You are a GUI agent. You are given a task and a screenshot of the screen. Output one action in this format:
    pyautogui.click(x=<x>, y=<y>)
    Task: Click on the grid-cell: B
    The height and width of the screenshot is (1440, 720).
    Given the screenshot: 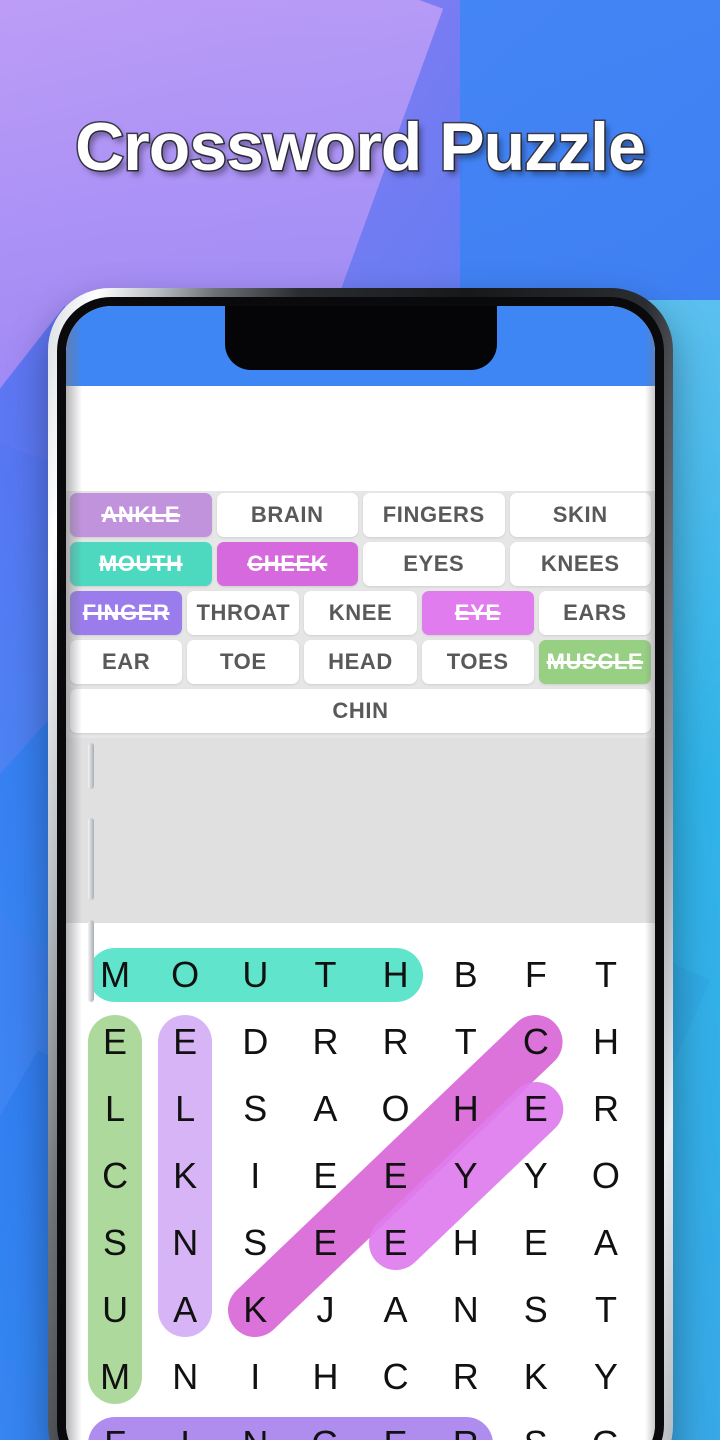 What is the action you would take?
    pyautogui.click(x=466, y=974)
    